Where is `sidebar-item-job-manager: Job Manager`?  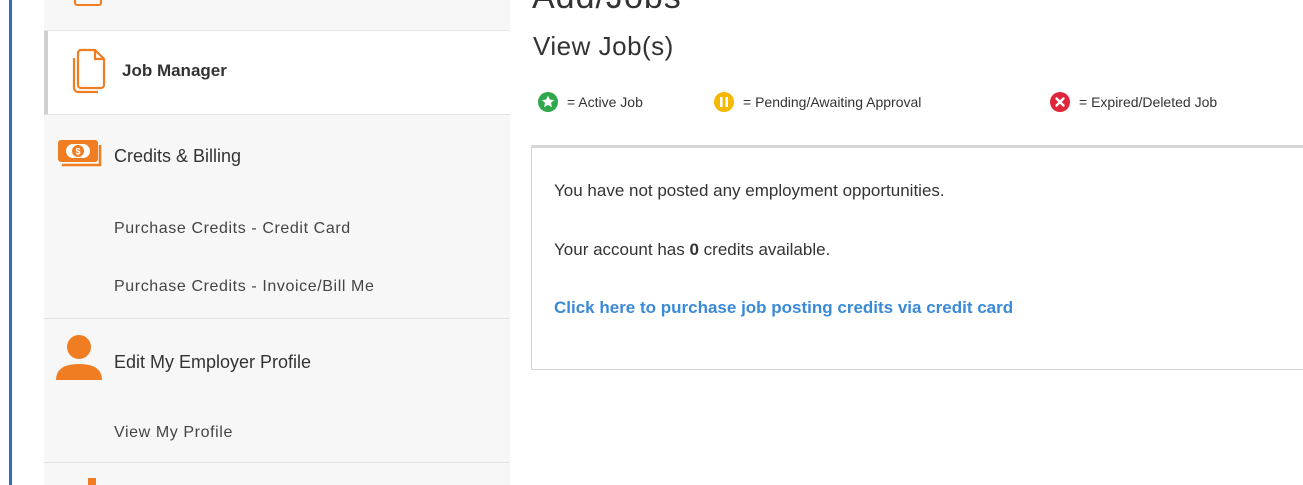
sidebar-item-job-manager: Job Manager is located at coordinates (277, 73).